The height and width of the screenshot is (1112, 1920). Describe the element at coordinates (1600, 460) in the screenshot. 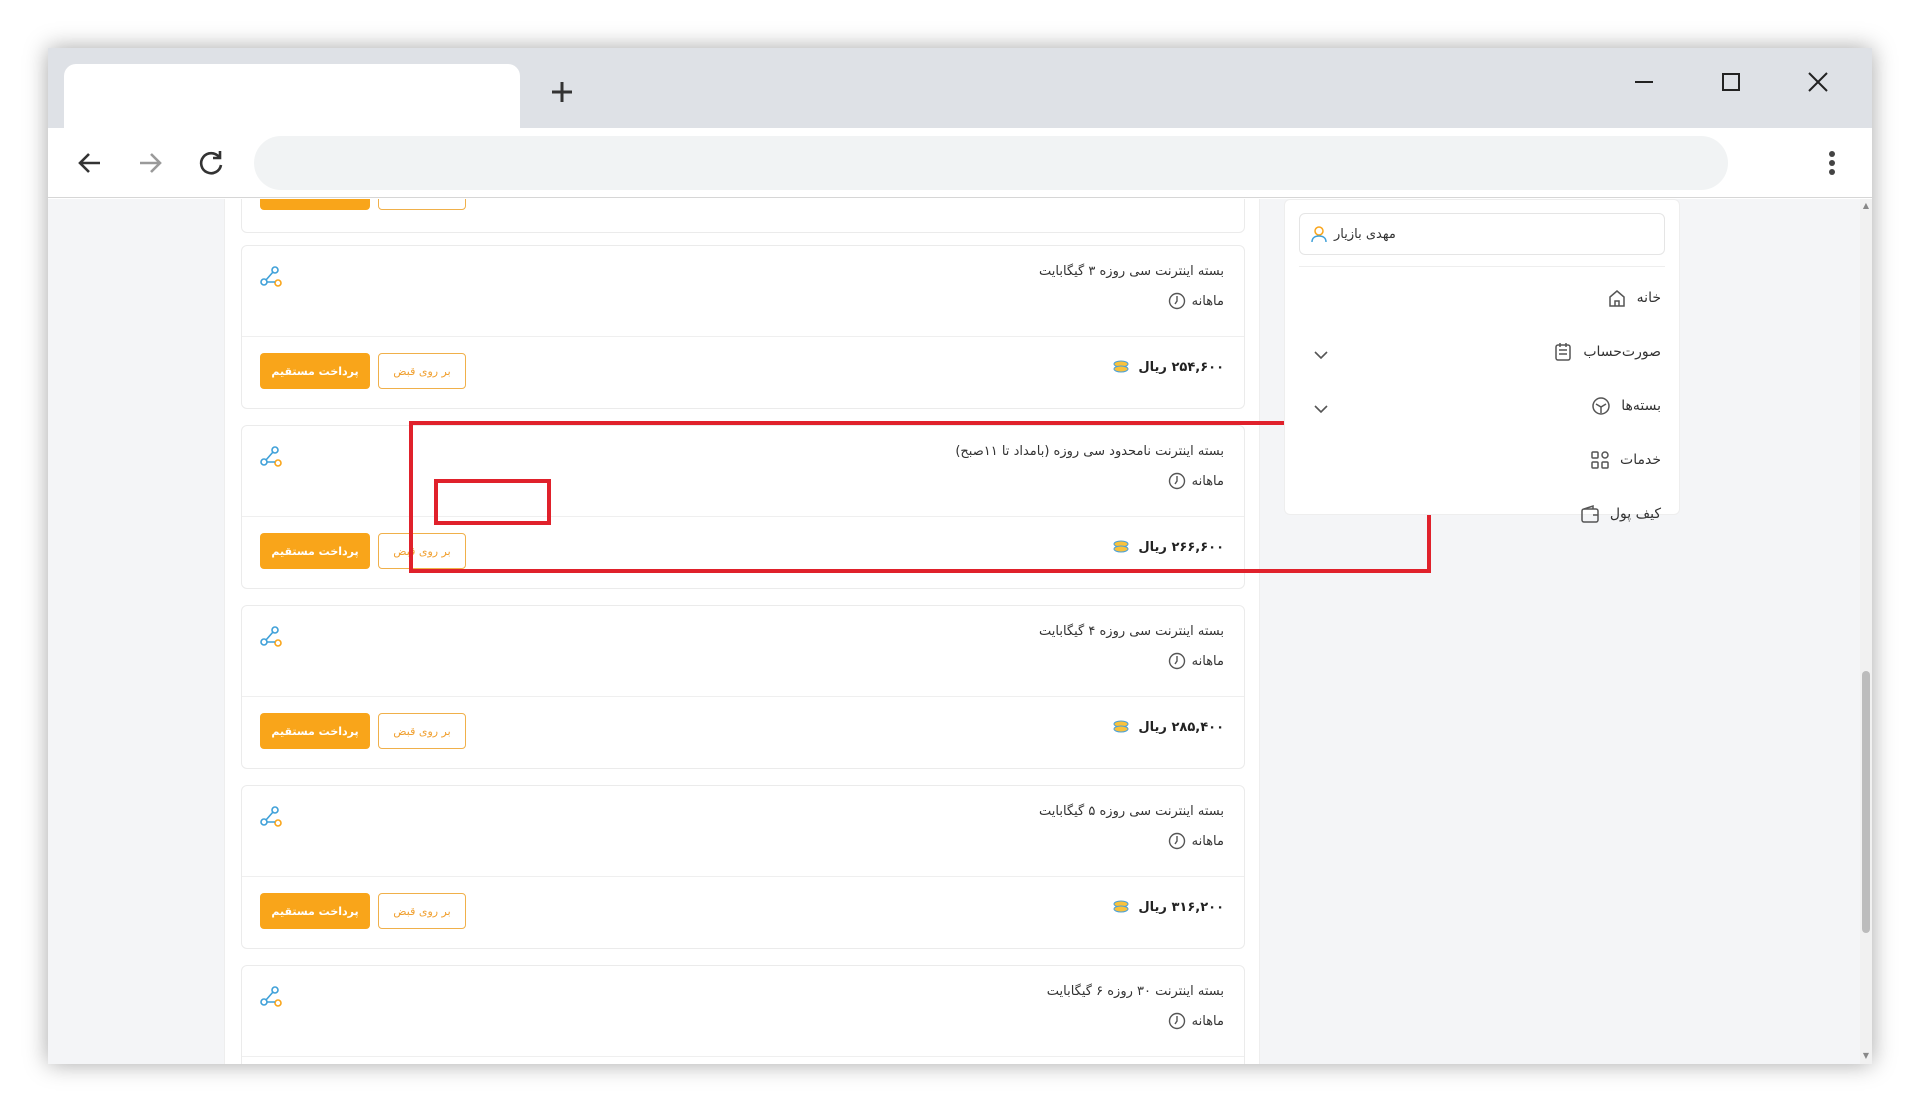

I see `grid-icon` at that location.